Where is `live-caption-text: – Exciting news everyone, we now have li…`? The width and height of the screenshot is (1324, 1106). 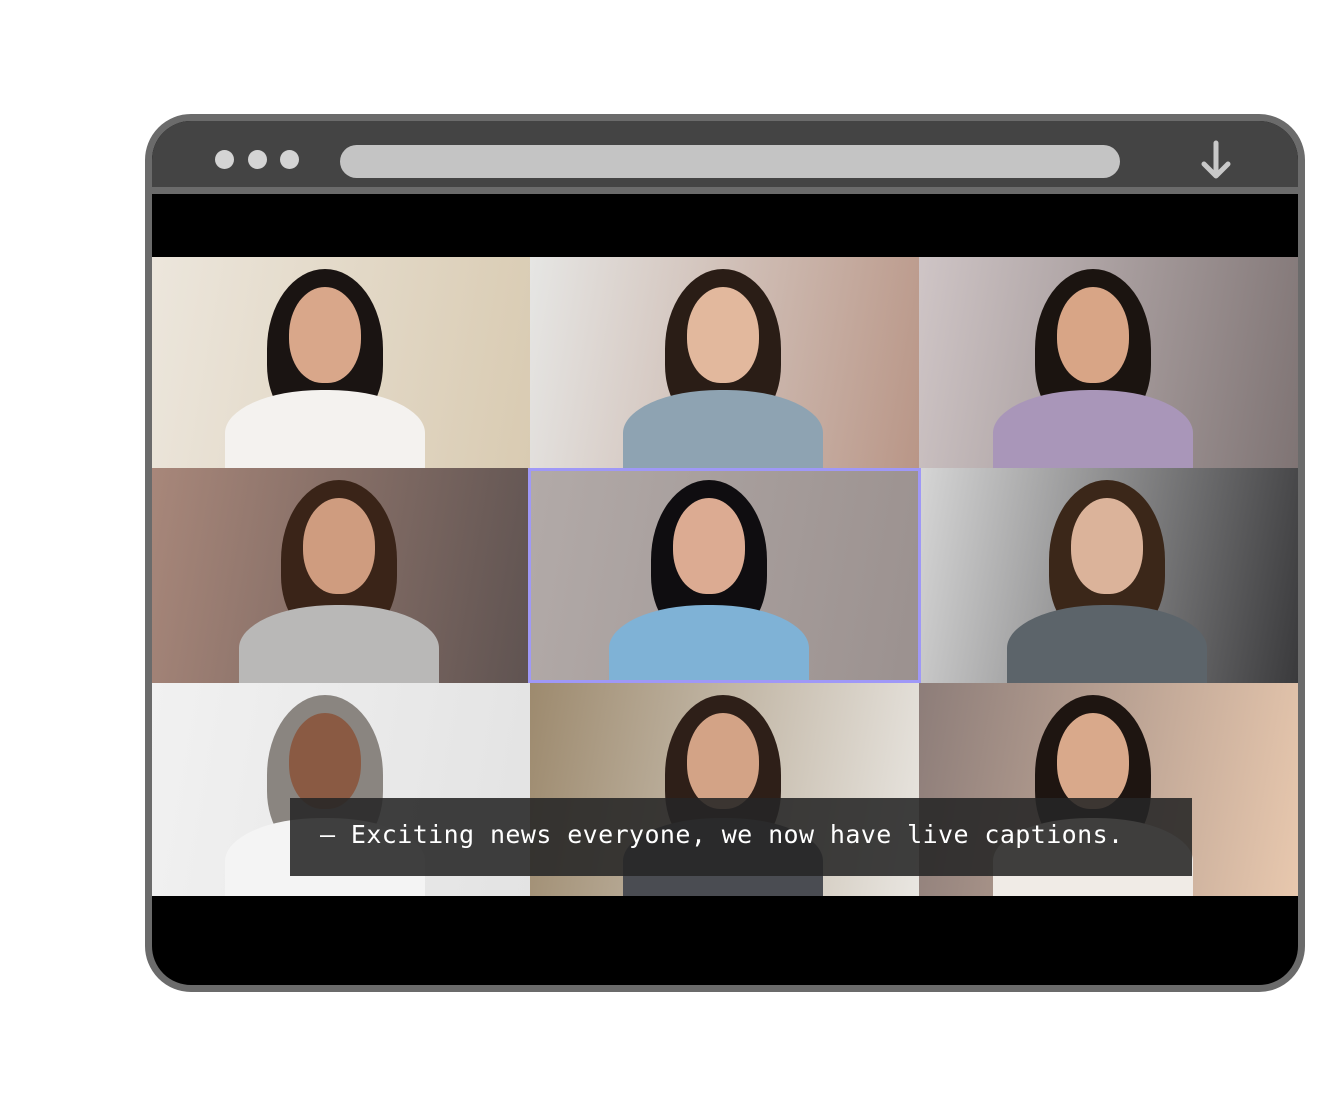
live-caption-text: – Exciting news everyone, we now have li… is located at coordinates (722, 834).